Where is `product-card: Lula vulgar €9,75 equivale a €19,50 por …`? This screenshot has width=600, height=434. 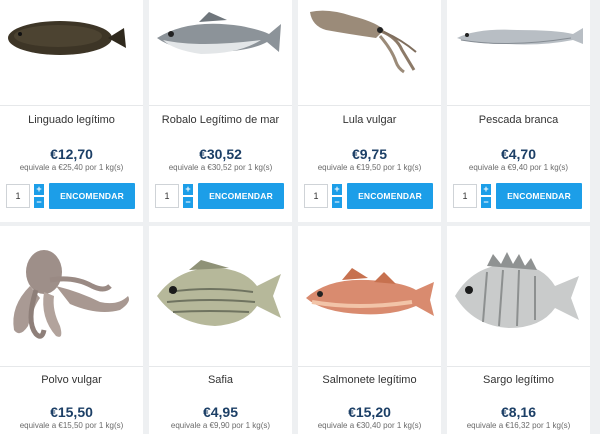 product-card: Lula vulgar €9,75 equivale a €19,50 por … is located at coordinates (369, 111).